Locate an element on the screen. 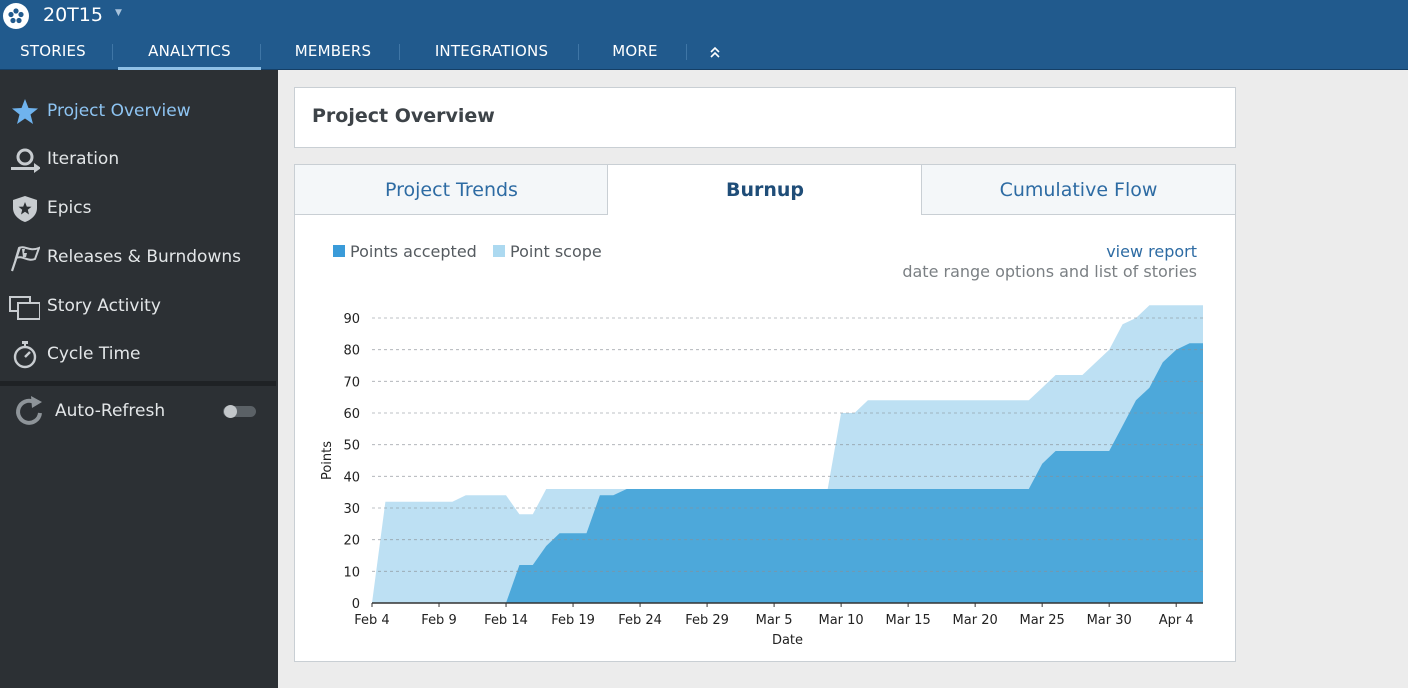 This screenshot has width=1408, height=688. project-dropdown-caret-icon: ▼ is located at coordinates (118, 13).